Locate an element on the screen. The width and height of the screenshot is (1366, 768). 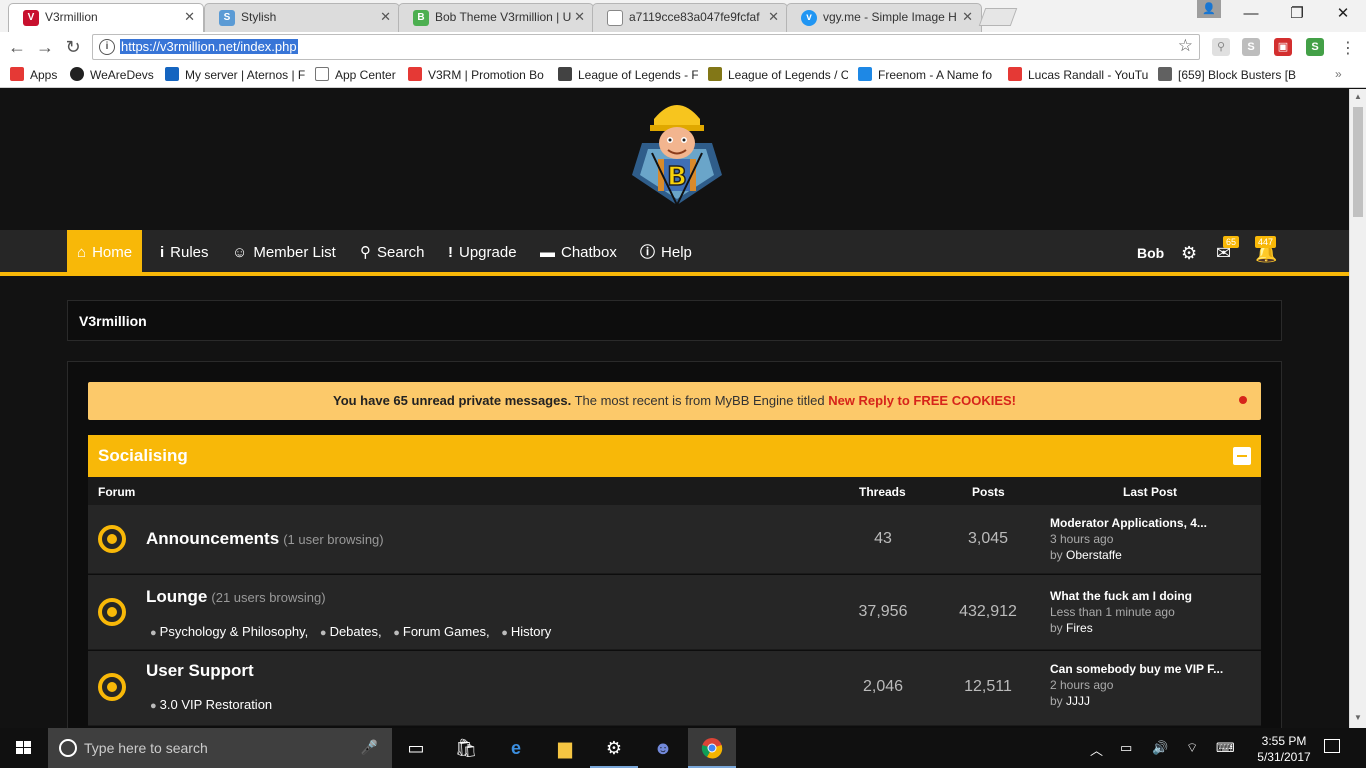
url-text: https://v3rmillion.net/index.php is located at coordinates (209, 46).